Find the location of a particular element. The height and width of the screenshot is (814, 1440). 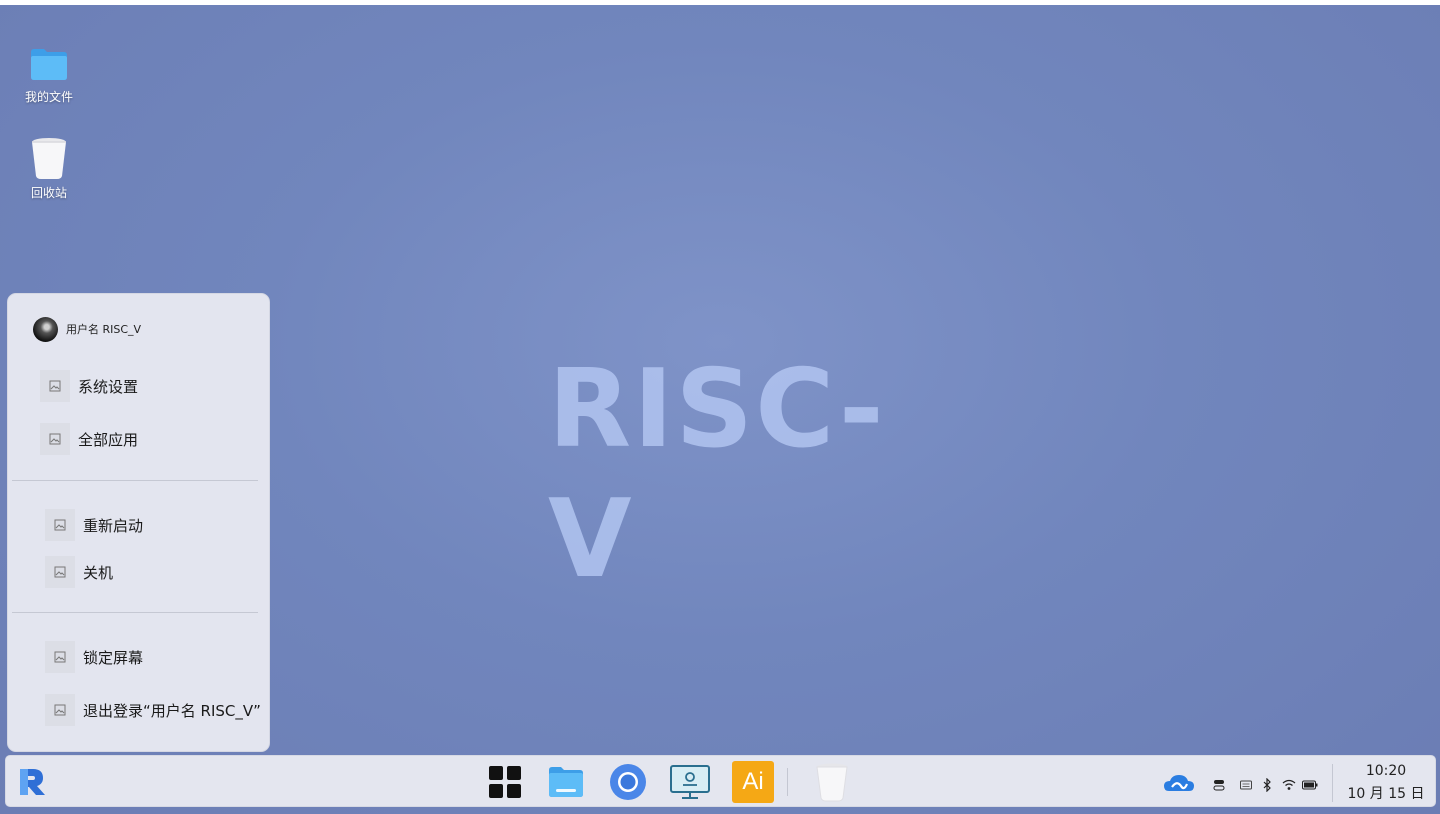

menu-item-restart: 重新启动 is located at coordinates (94, 525).